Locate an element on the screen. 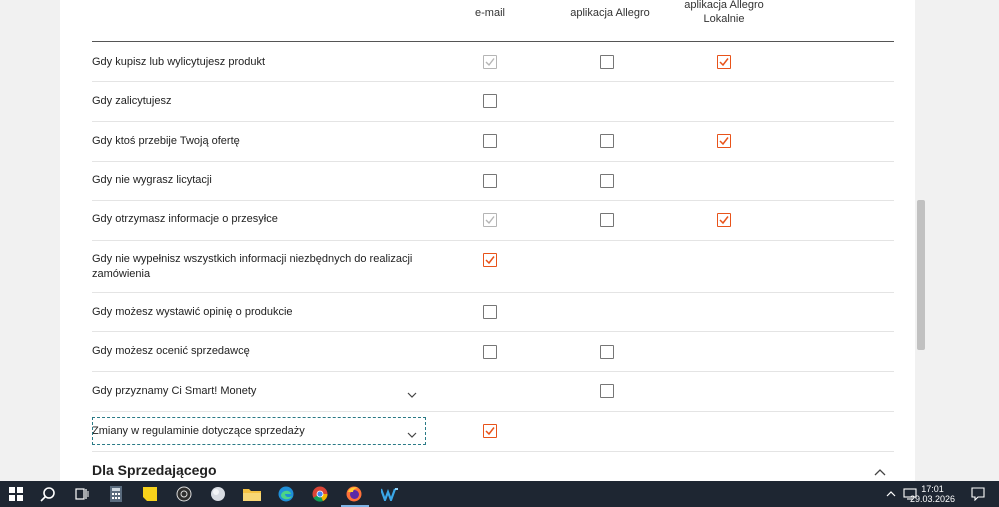  show-hidden-icons-icon is located at coordinates (891, 494).